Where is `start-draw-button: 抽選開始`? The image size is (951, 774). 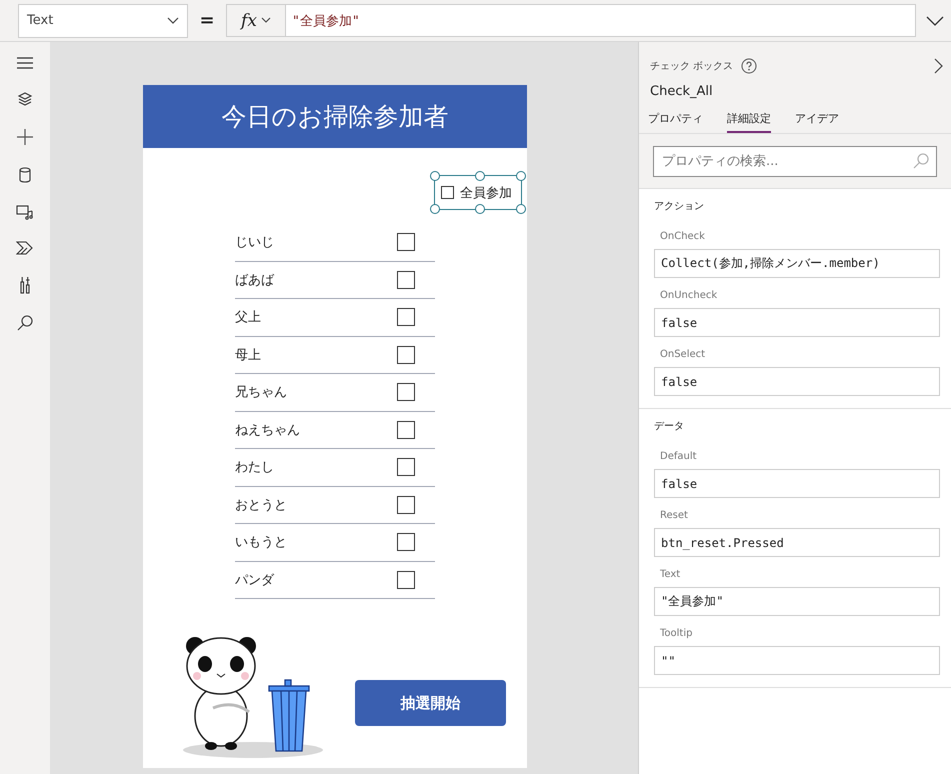 start-draw-button: 抽選開始 is located at coordinates (430, 703).